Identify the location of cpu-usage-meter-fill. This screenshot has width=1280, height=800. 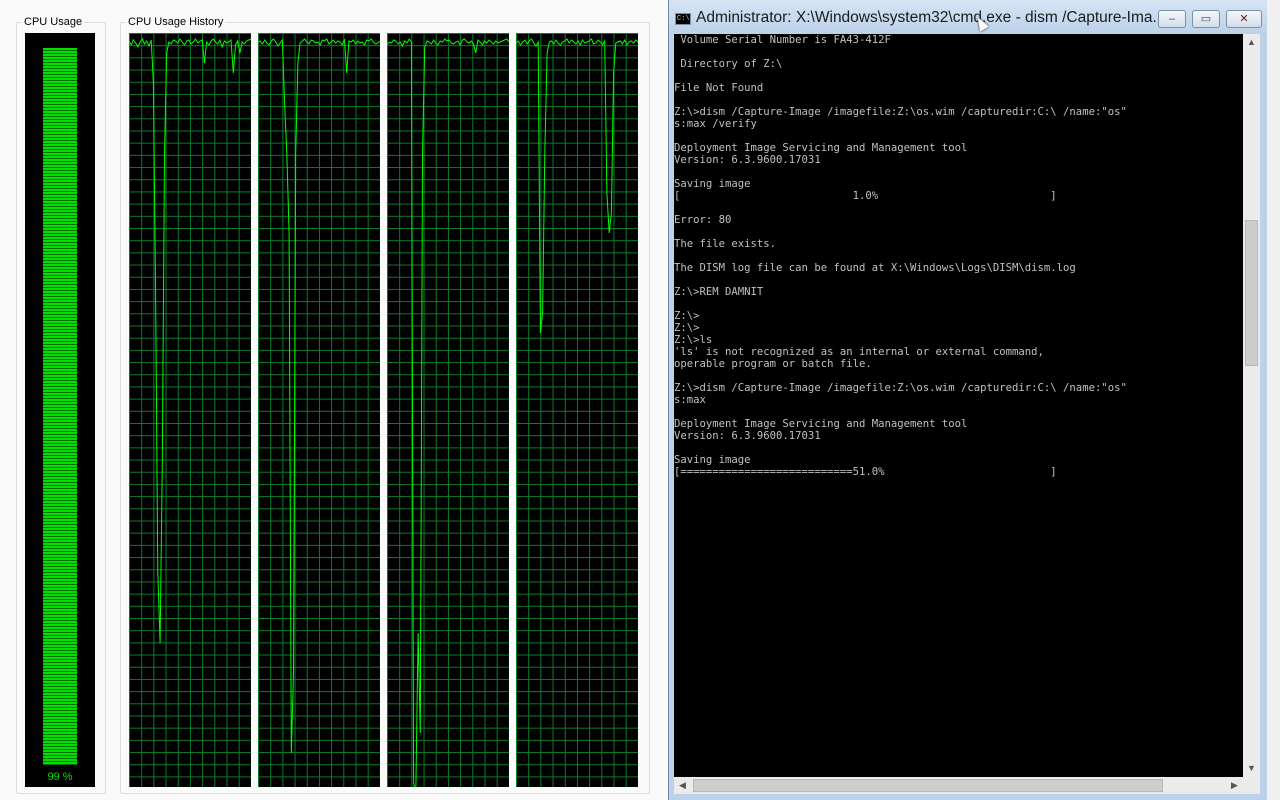
(60, 406).